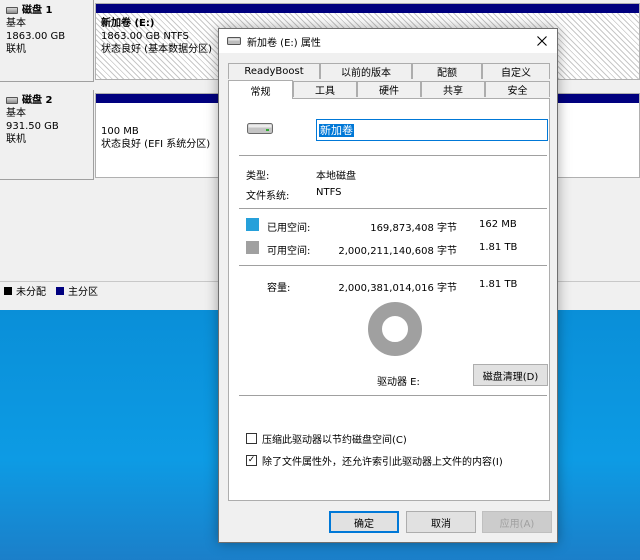  What do you see at coordinates (366, 71) in the screenshot?
I see `tab-previous-versions: 以前的版本` at bounding box center [366, 71].